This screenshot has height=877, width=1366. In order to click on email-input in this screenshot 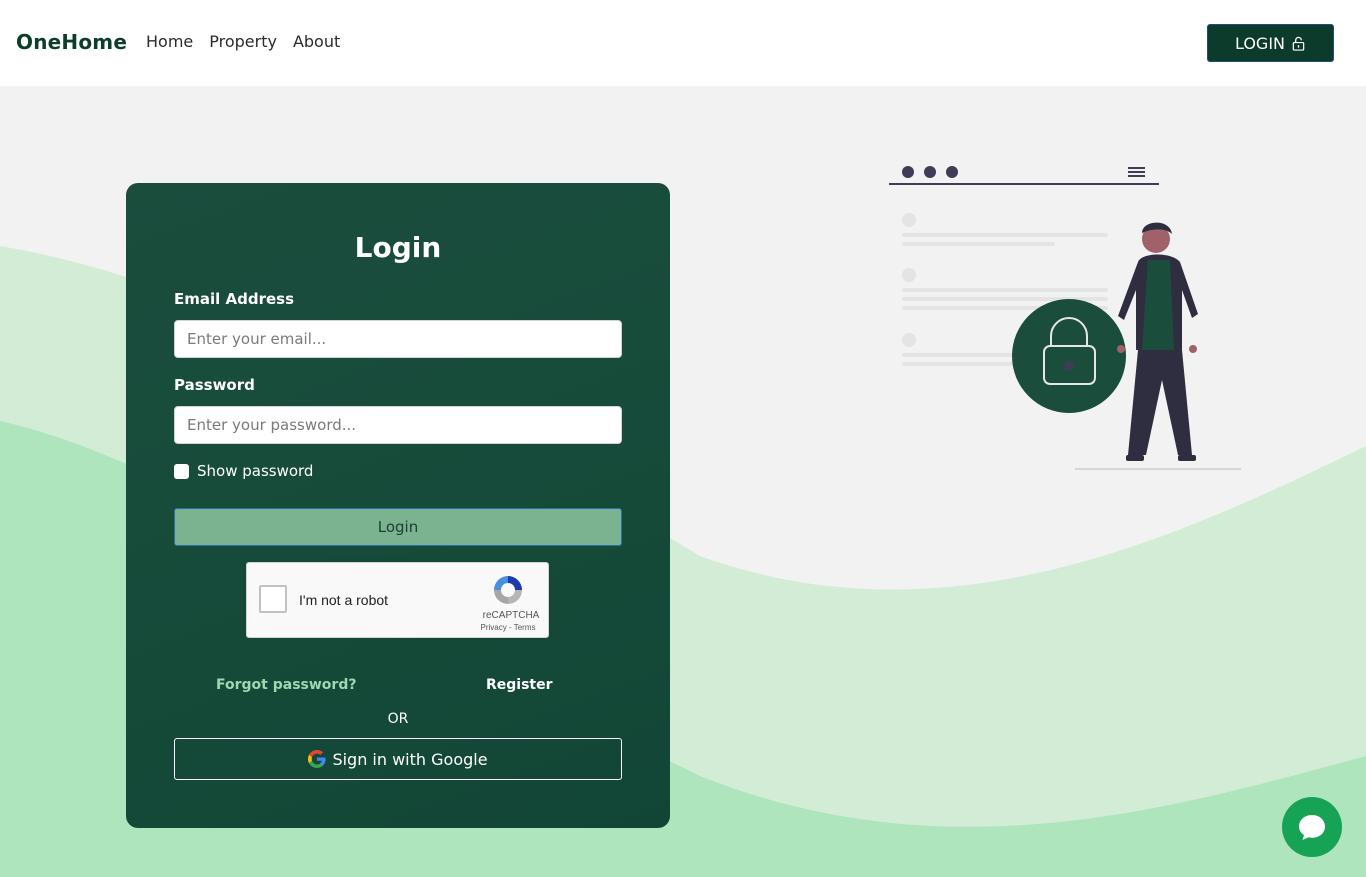, I will do `click(398, 339)`.